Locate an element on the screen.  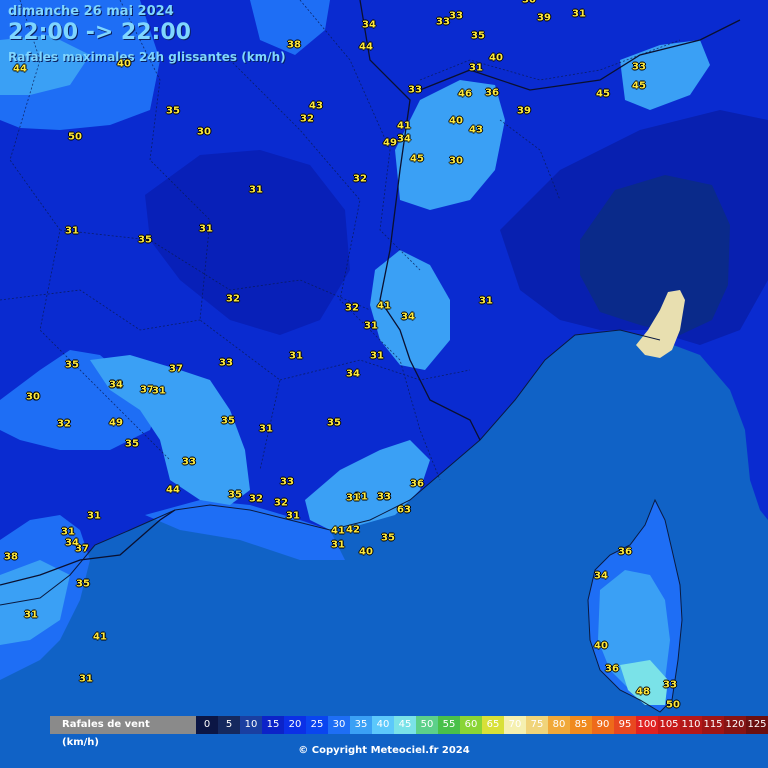
legend-cell: 105 is located at coordinates (669, 725).